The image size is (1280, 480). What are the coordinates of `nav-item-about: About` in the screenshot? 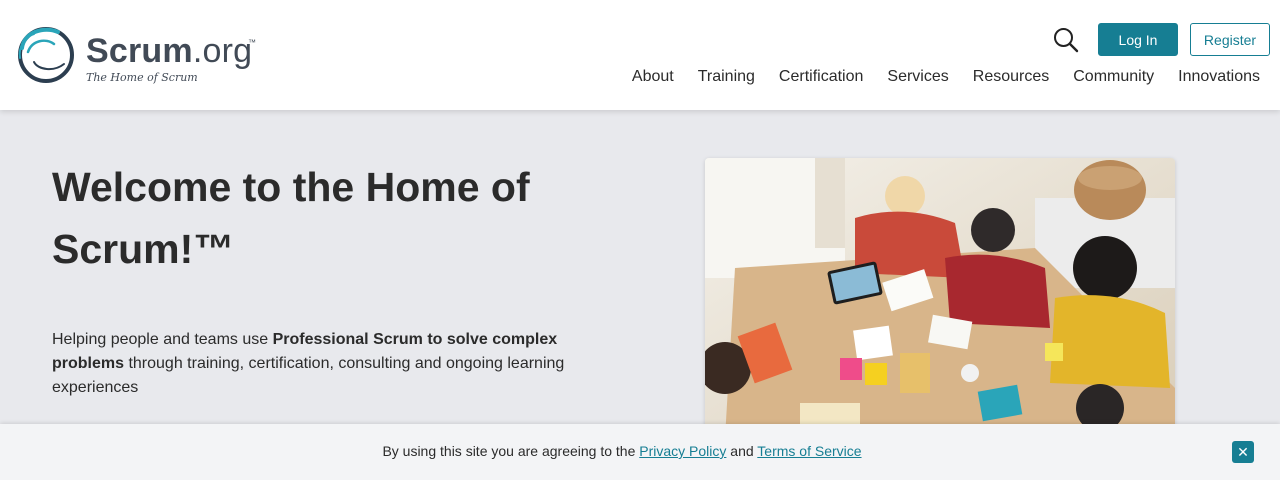 It's located at (653, 77).